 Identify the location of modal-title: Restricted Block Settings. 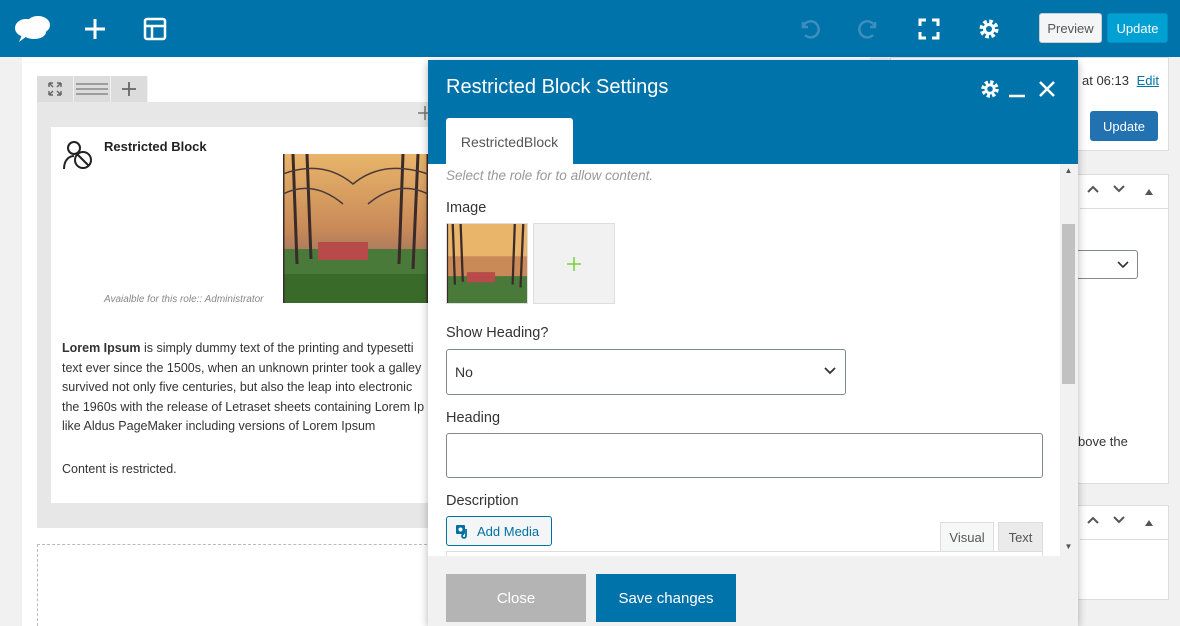
(557, 87).